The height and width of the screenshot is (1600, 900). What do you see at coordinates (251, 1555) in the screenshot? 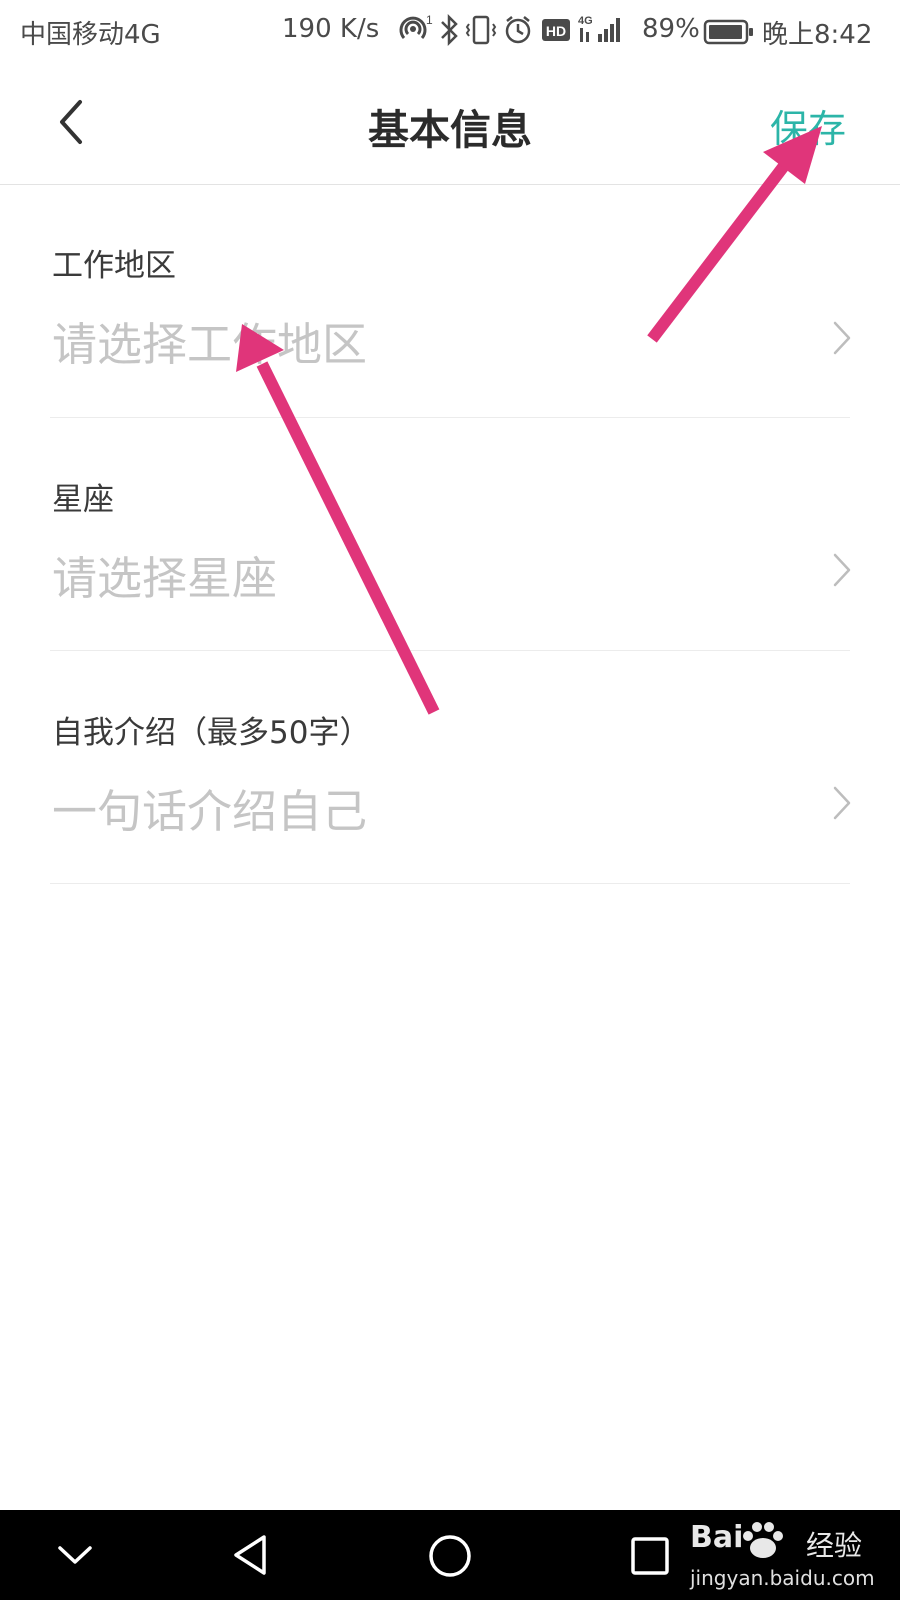
I see `back-triangle-icon` at bounding box center [251, 1555].